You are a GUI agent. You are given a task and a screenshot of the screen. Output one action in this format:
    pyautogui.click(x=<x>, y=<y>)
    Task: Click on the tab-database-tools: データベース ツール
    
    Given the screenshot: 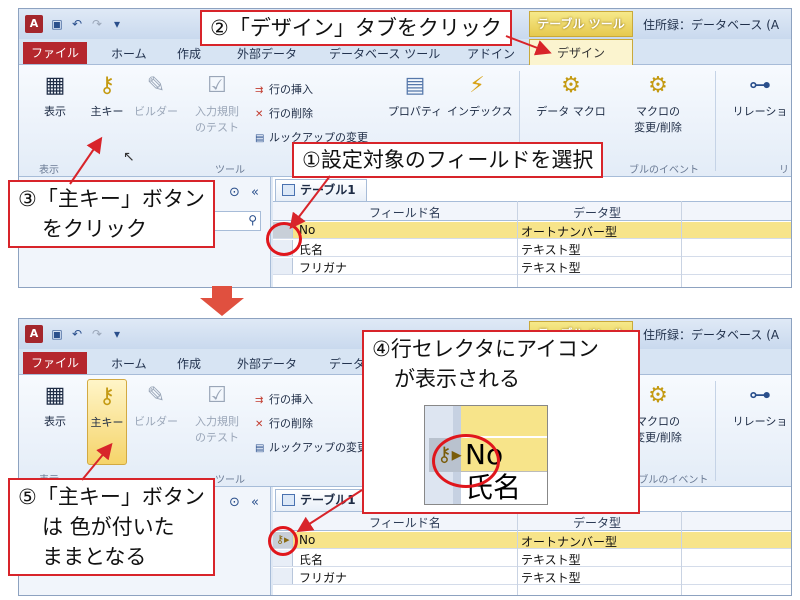 What is the action you would take?
    pyautogui.click(x=384, y=53)
    